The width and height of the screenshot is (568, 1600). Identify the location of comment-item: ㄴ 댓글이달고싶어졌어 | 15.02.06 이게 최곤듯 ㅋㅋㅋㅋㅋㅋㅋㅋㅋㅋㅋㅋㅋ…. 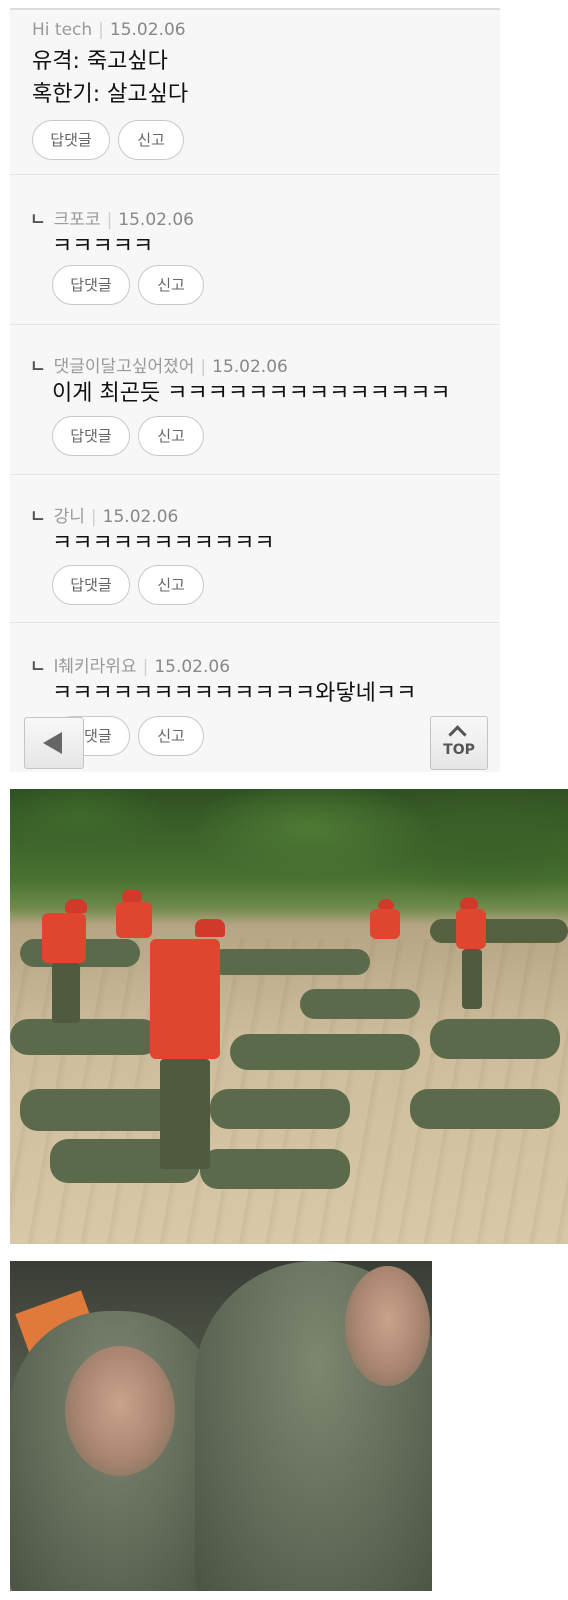
(255, 400).